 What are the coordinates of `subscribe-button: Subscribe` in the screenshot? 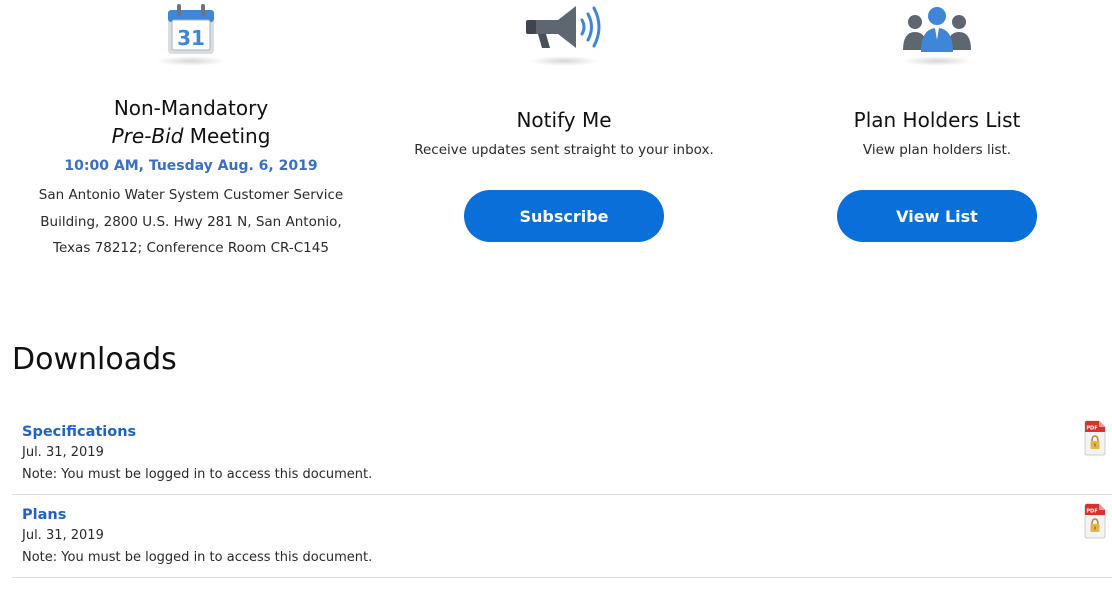 It's located at (564, 216).